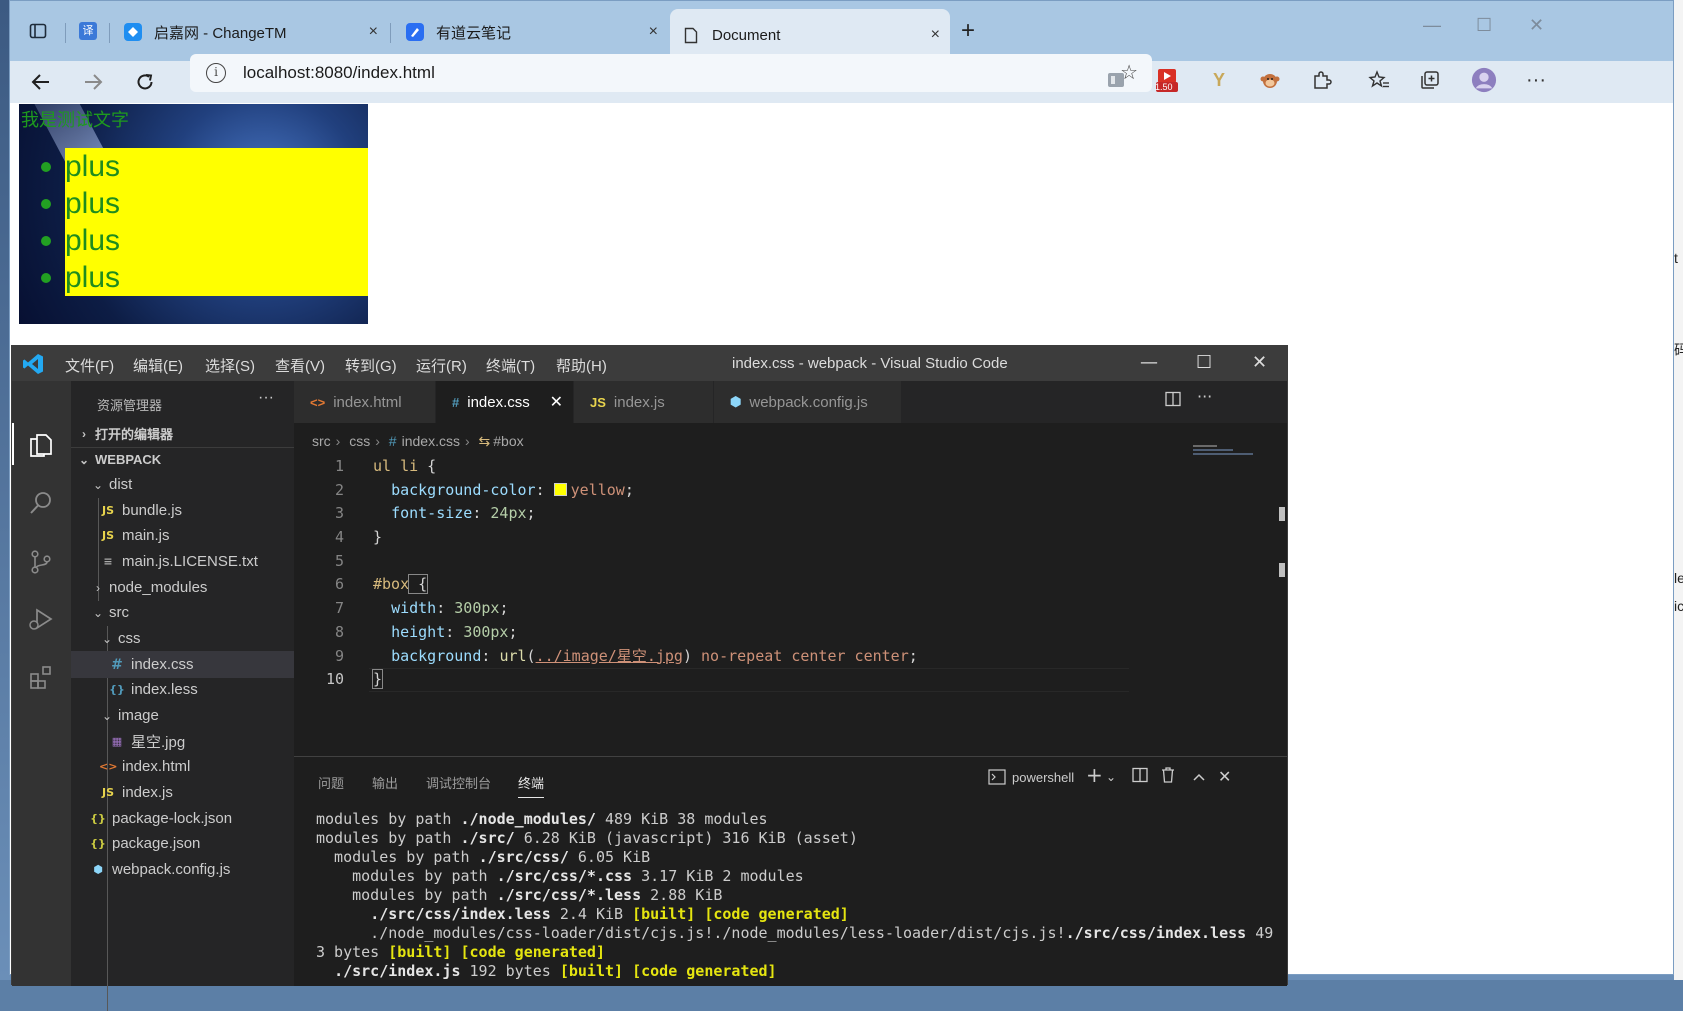  What do you see at coordinates (41, 503) in the screenshot?
I see `search-icon` at bounding box center [41, 503].